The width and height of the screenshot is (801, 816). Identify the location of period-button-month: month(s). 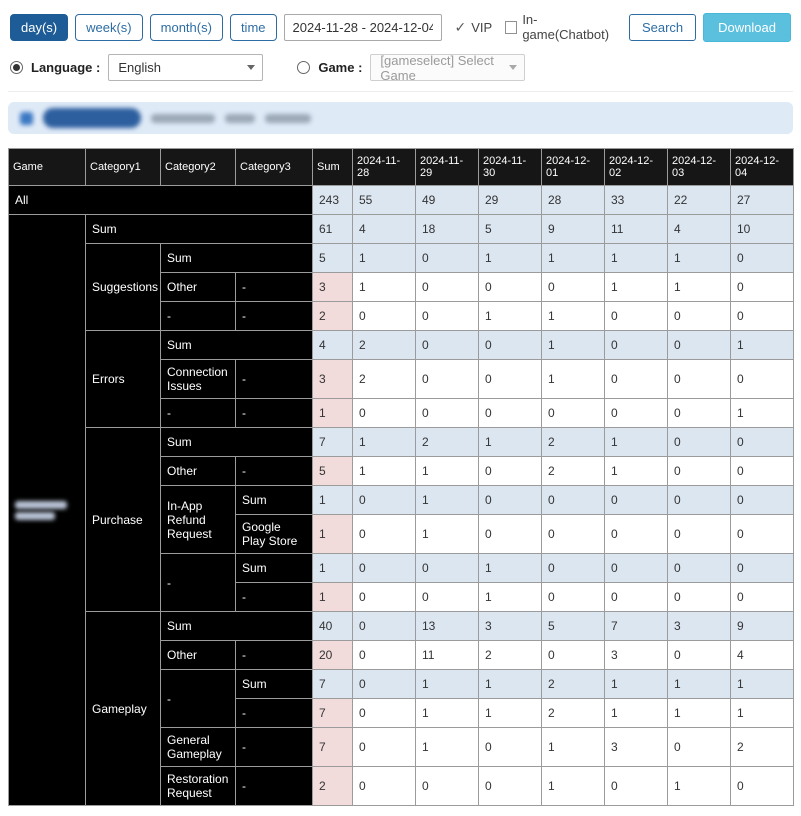
(186, 27).